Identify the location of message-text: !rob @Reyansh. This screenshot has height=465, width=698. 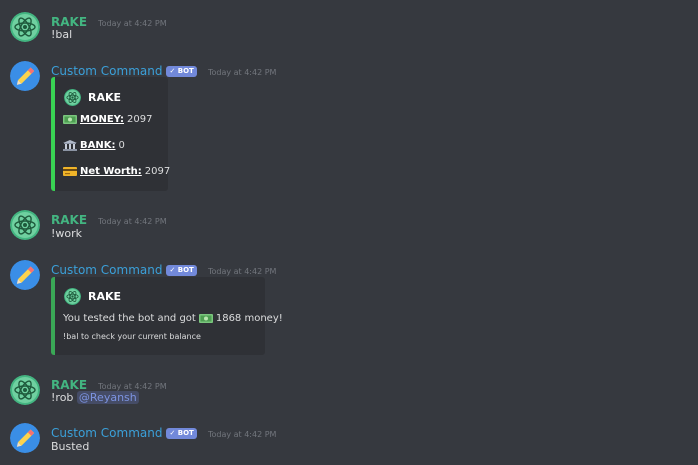
(95, 397).